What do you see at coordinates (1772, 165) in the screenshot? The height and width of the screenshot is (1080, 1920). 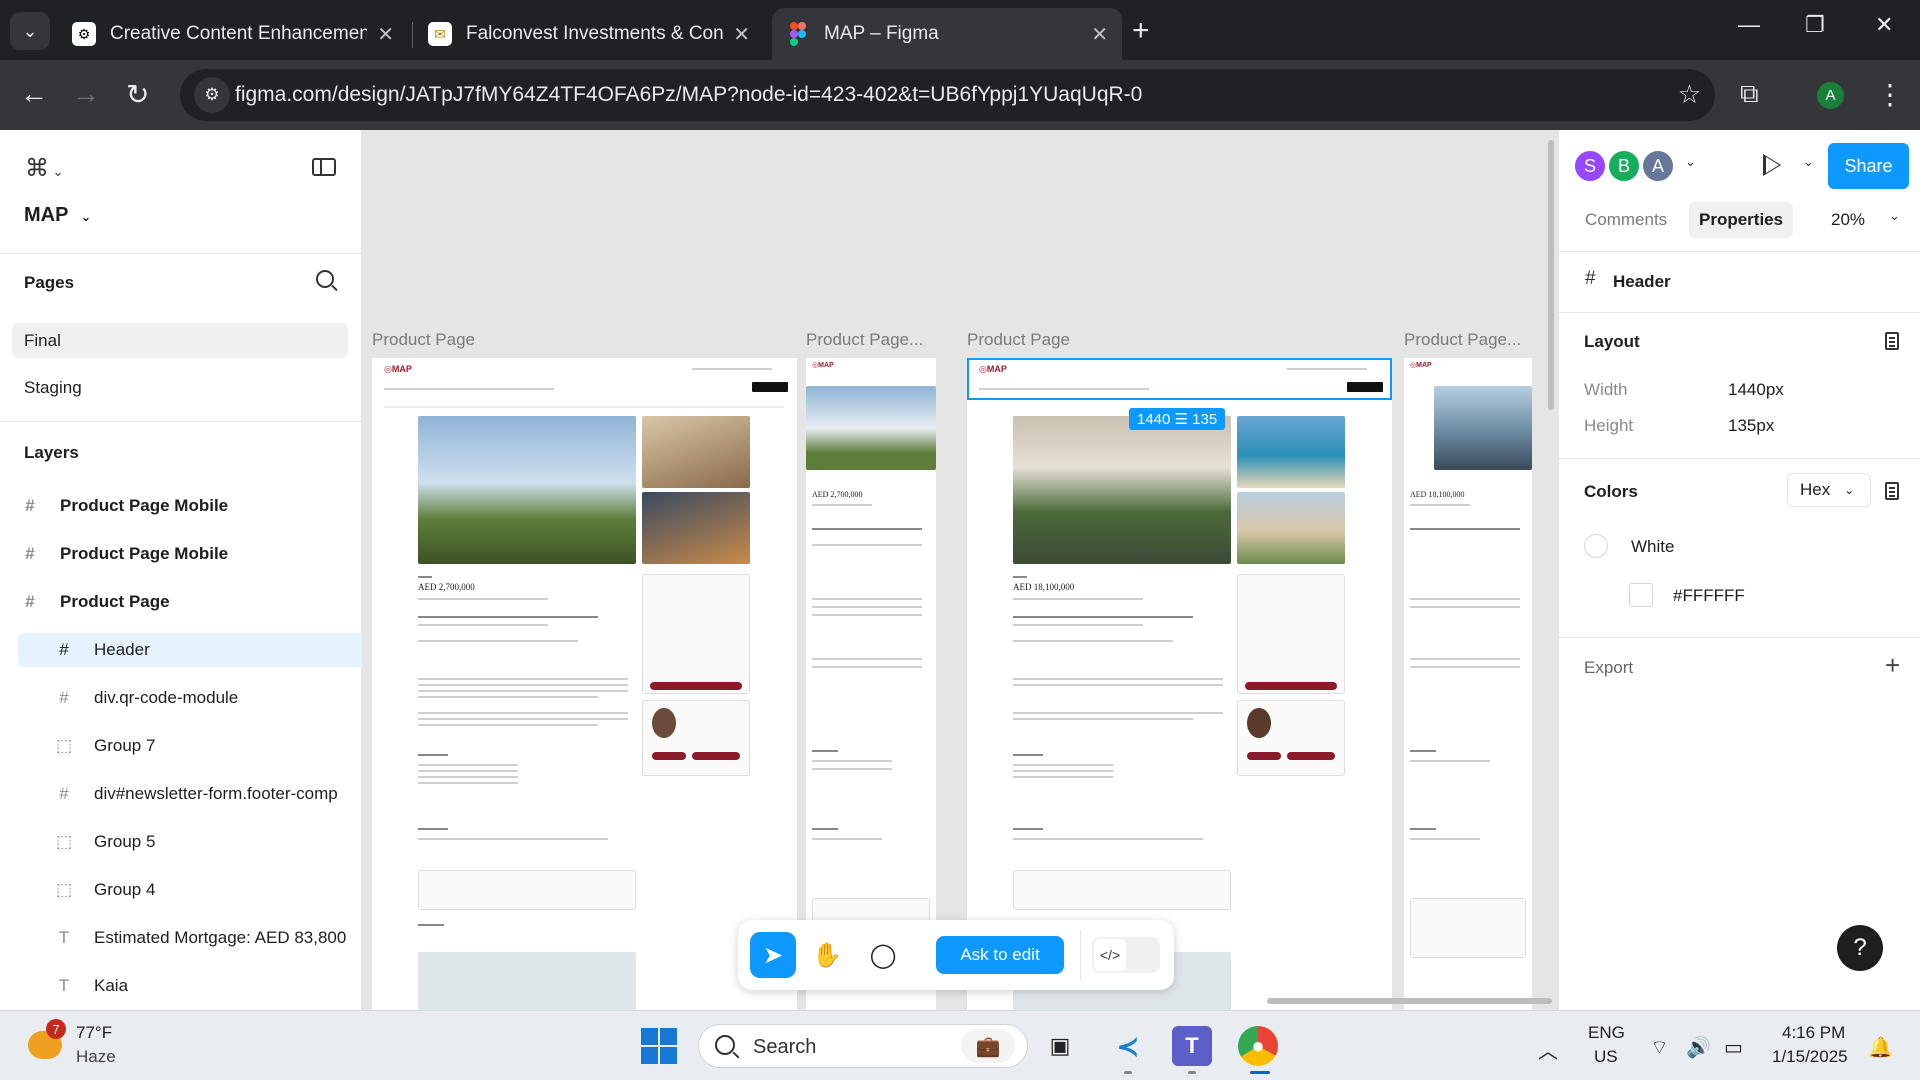 I see `present-play-icon` at bounding box center [1772, 165].